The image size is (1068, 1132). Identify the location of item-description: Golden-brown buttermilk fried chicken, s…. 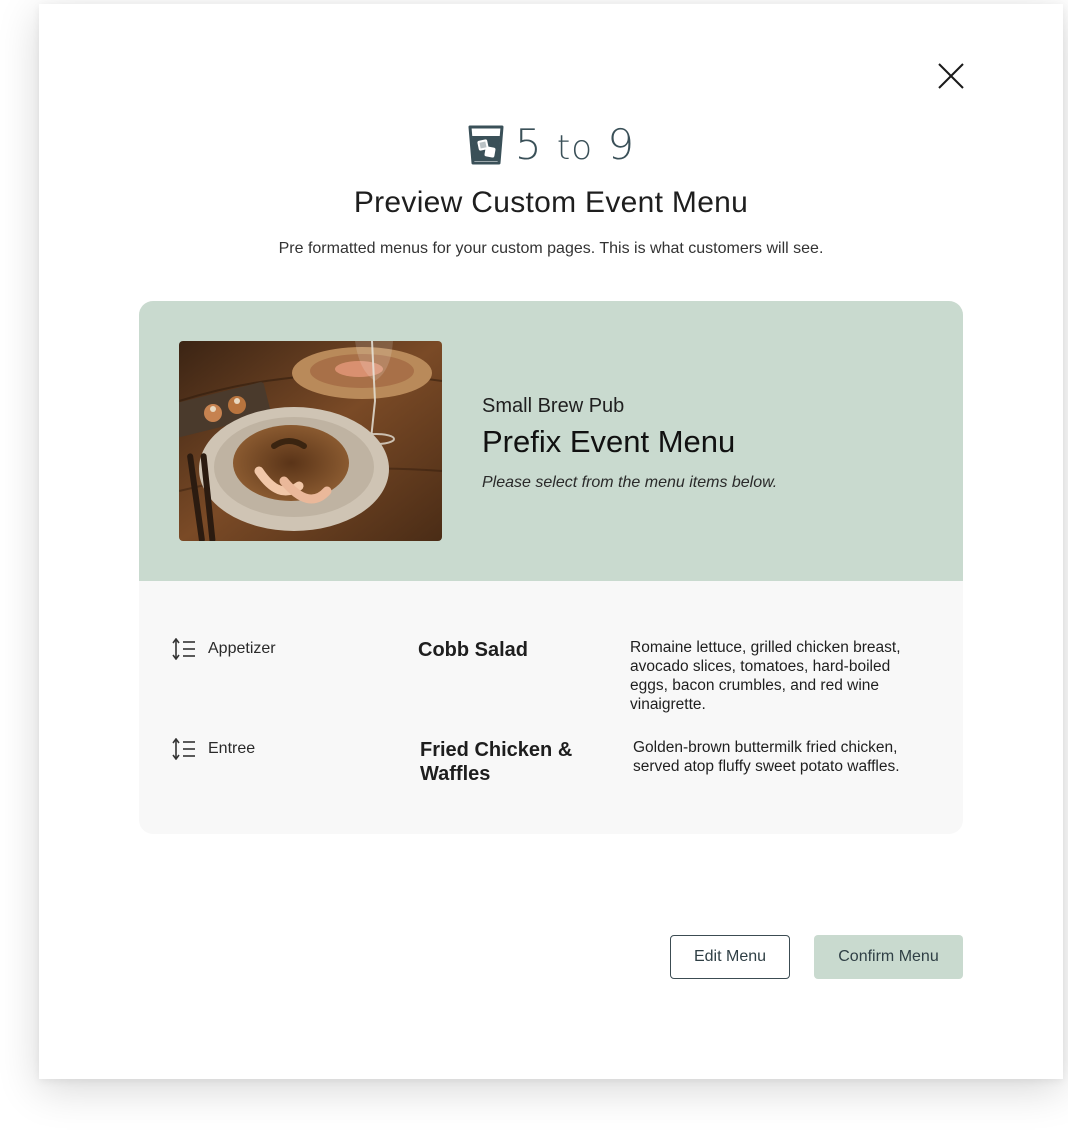
(766, 757).